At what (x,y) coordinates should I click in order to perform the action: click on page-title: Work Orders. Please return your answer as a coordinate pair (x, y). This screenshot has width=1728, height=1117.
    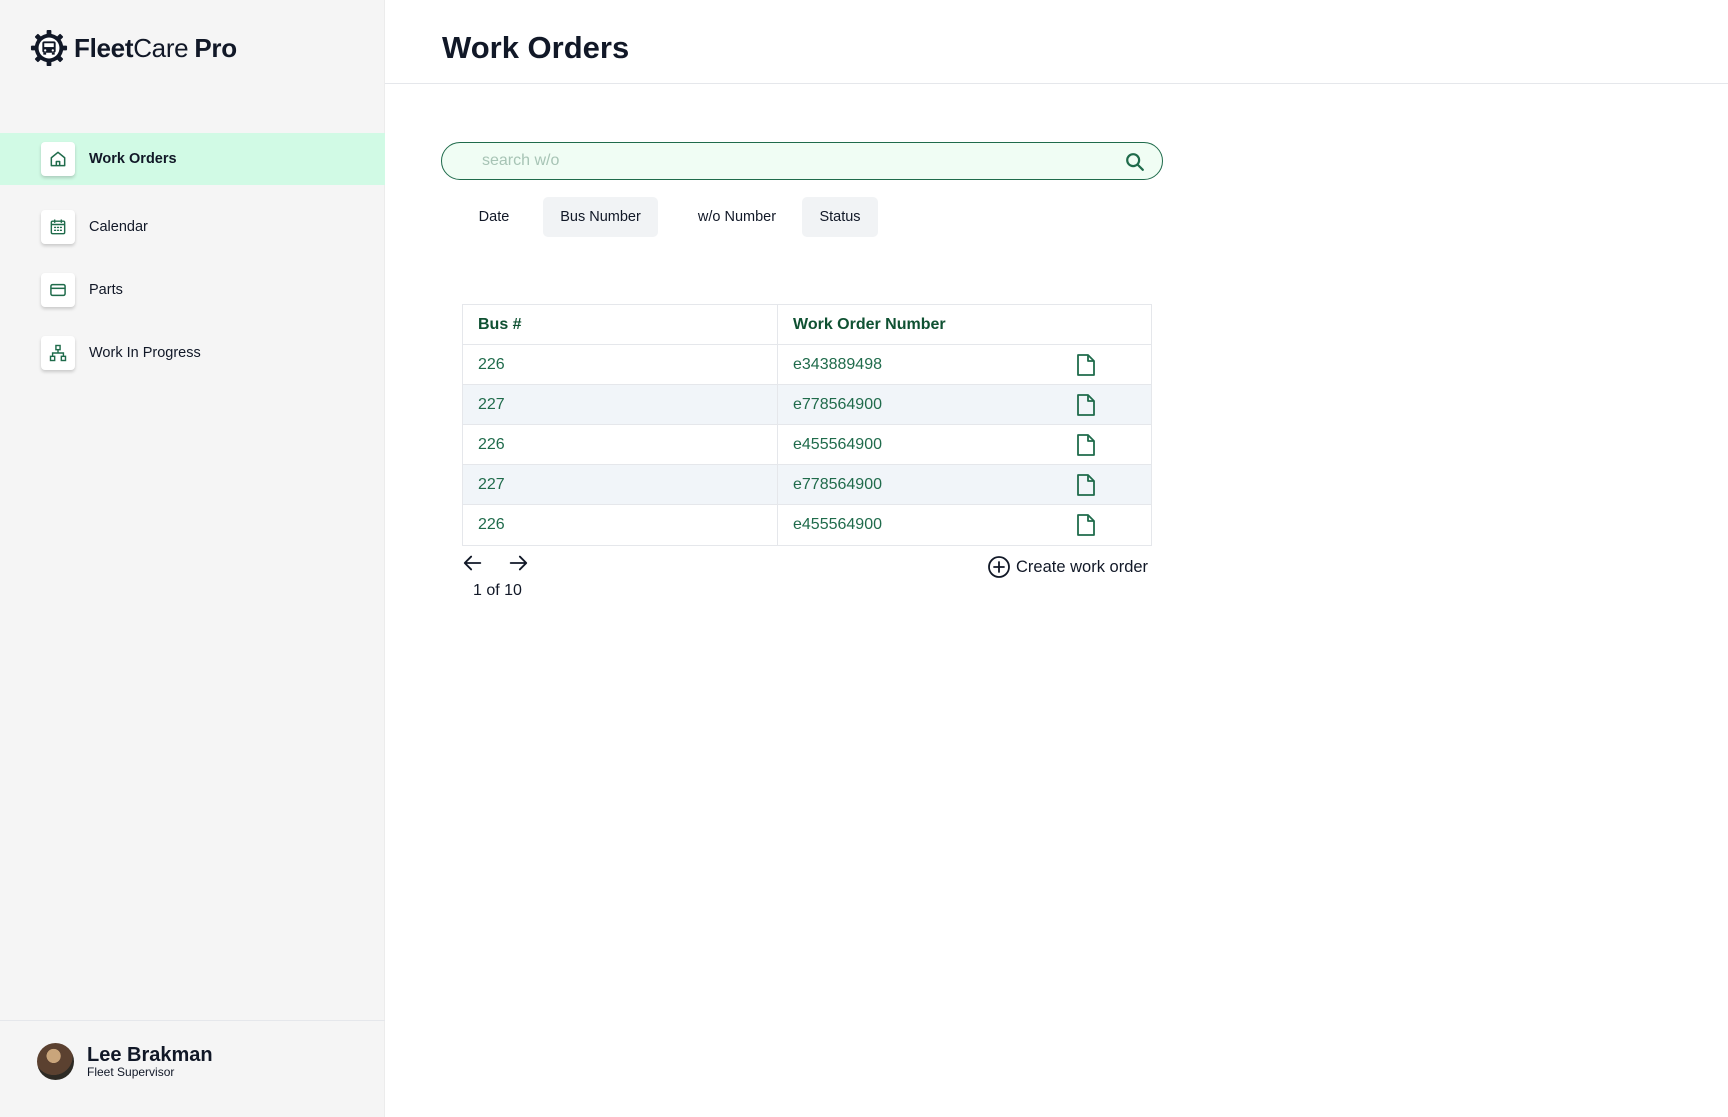
    Looking at the image, I should click on (536, 47).